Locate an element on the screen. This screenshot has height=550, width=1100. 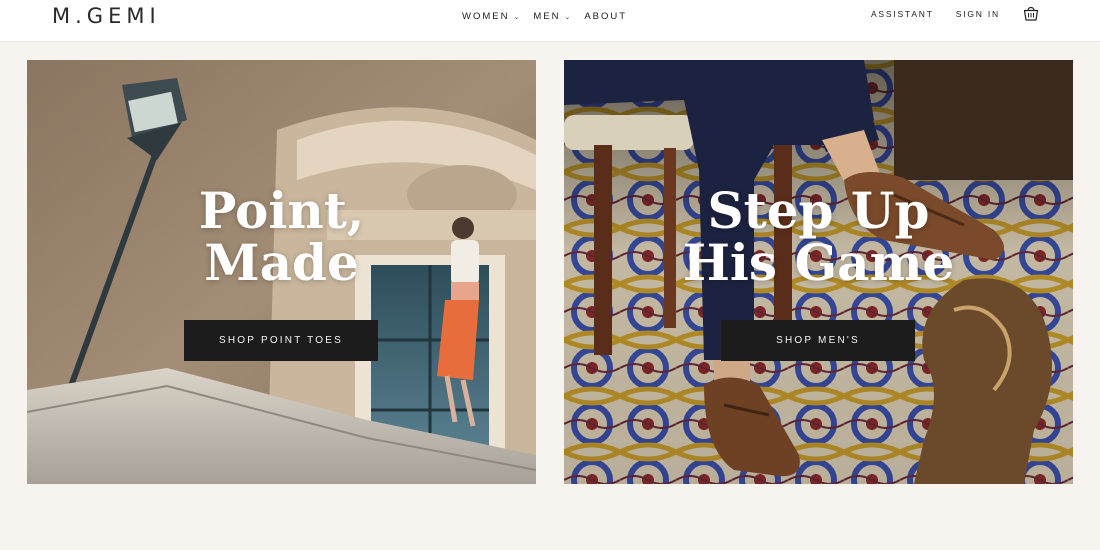
promo-headline: Point, Made is located at coordinates (281, 237).